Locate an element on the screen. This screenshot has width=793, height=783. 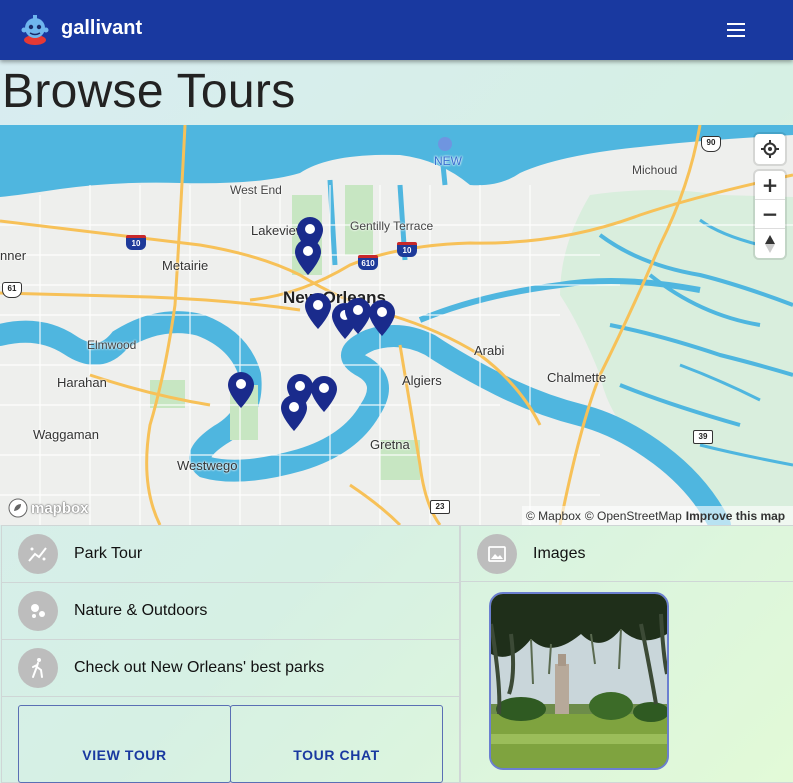
airport-icon is located at coordinates (445, 144).